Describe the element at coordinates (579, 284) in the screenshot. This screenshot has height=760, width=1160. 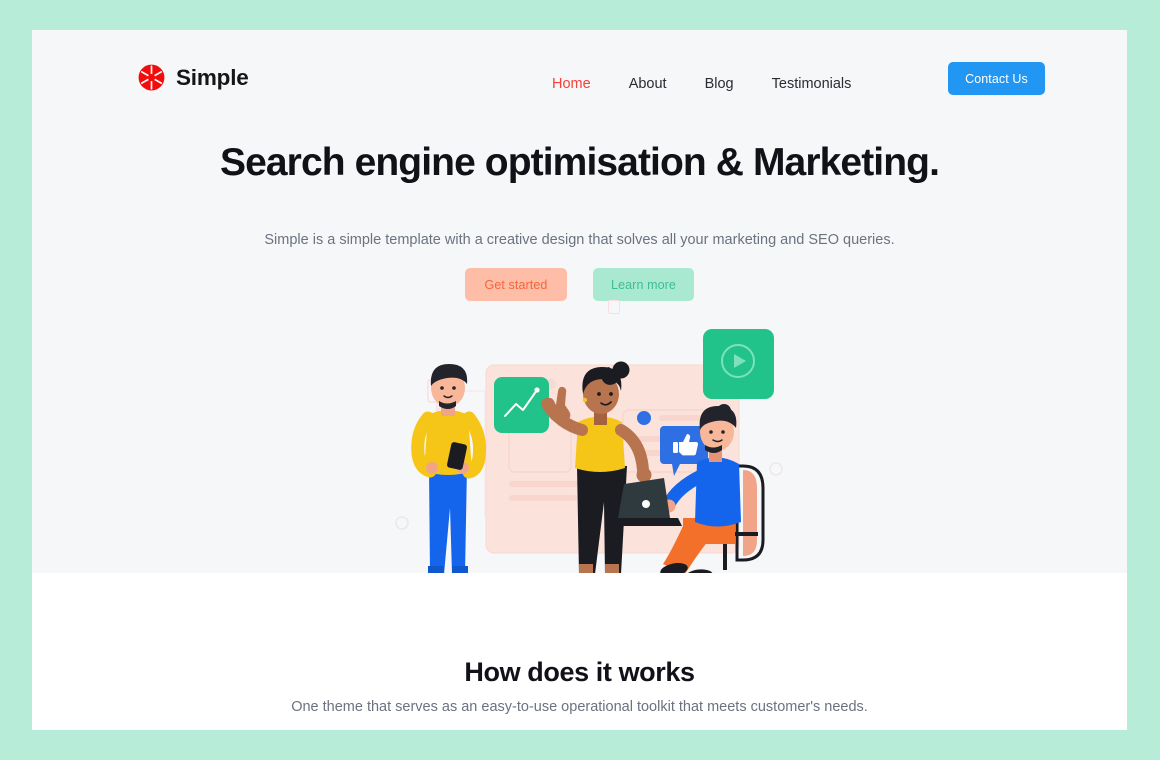
I see `hero-cta-group: Get started Learn more` at that location.